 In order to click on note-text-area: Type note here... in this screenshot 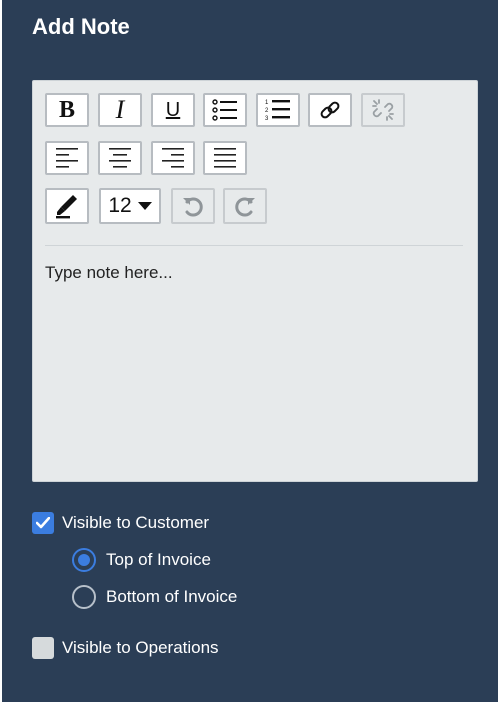, I will do `click(109, 273)`.